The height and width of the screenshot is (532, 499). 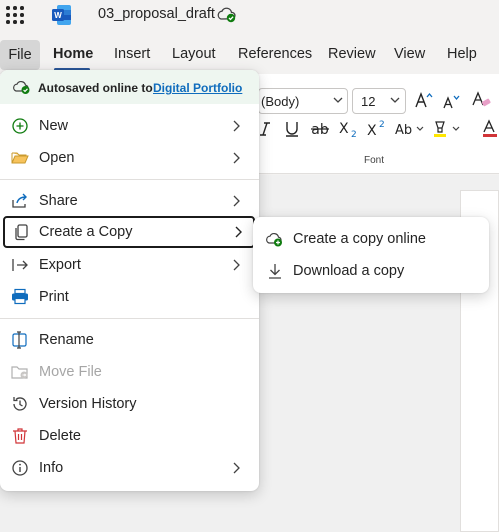 What do you see at coordinates (19, 372) in the screenshot?
I see `move-file-icon` at bounding box center [19, 372].